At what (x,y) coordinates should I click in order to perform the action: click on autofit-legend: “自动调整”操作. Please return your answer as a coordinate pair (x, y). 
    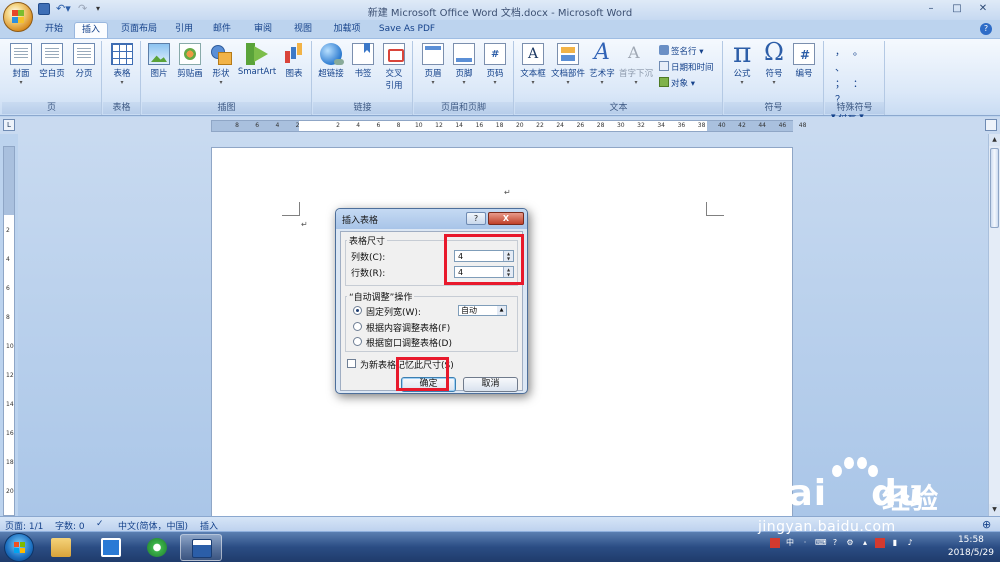
    Looking at the image, I should click on (381, 296).